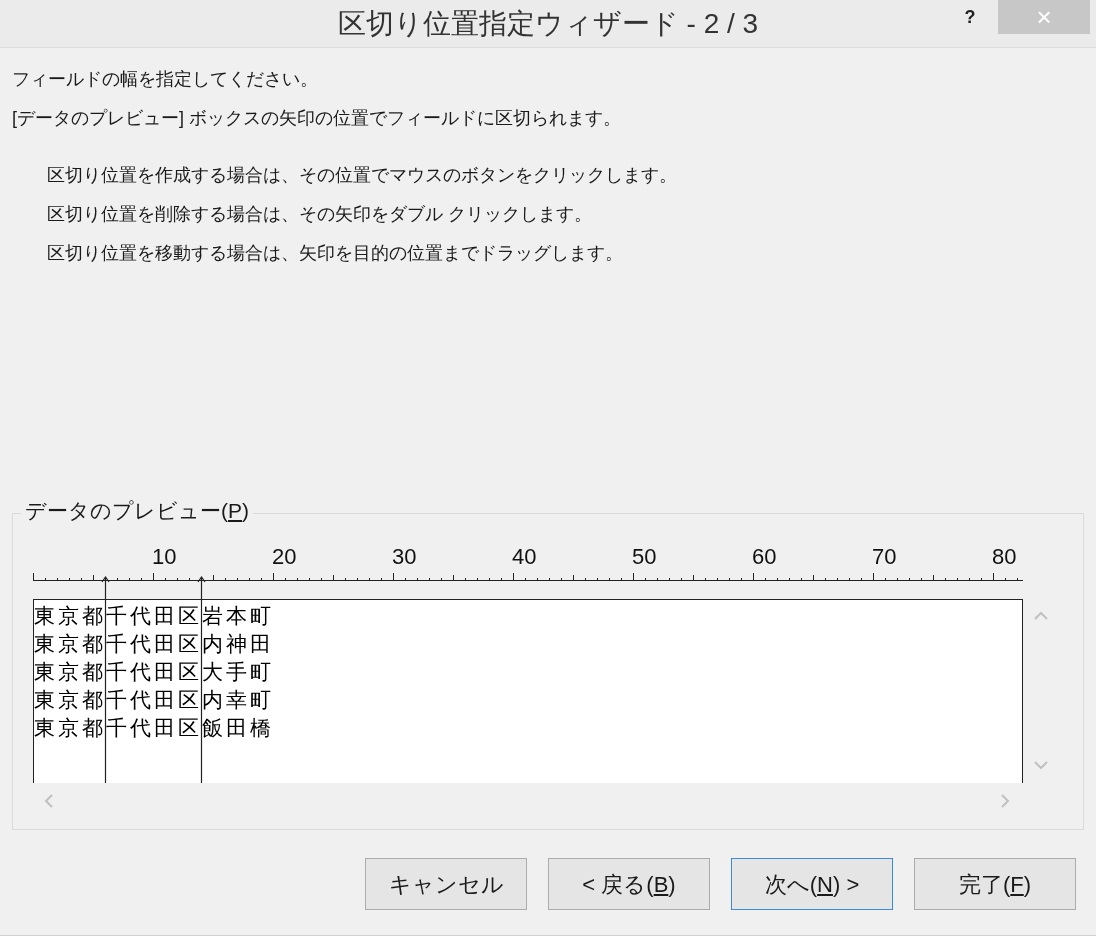 This screenshot has width=1096, height=936. What do you see at coordinates (319, 214) in the screenshot?
I see `instruction-text: 区切り位置を削除する場合は、その矢印をダブル クリックします。` at bounding box center [319, 214].